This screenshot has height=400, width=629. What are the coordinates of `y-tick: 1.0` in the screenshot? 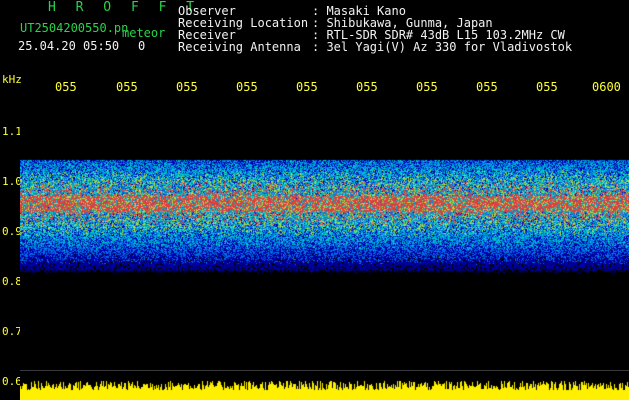 It's located at (12, 181).